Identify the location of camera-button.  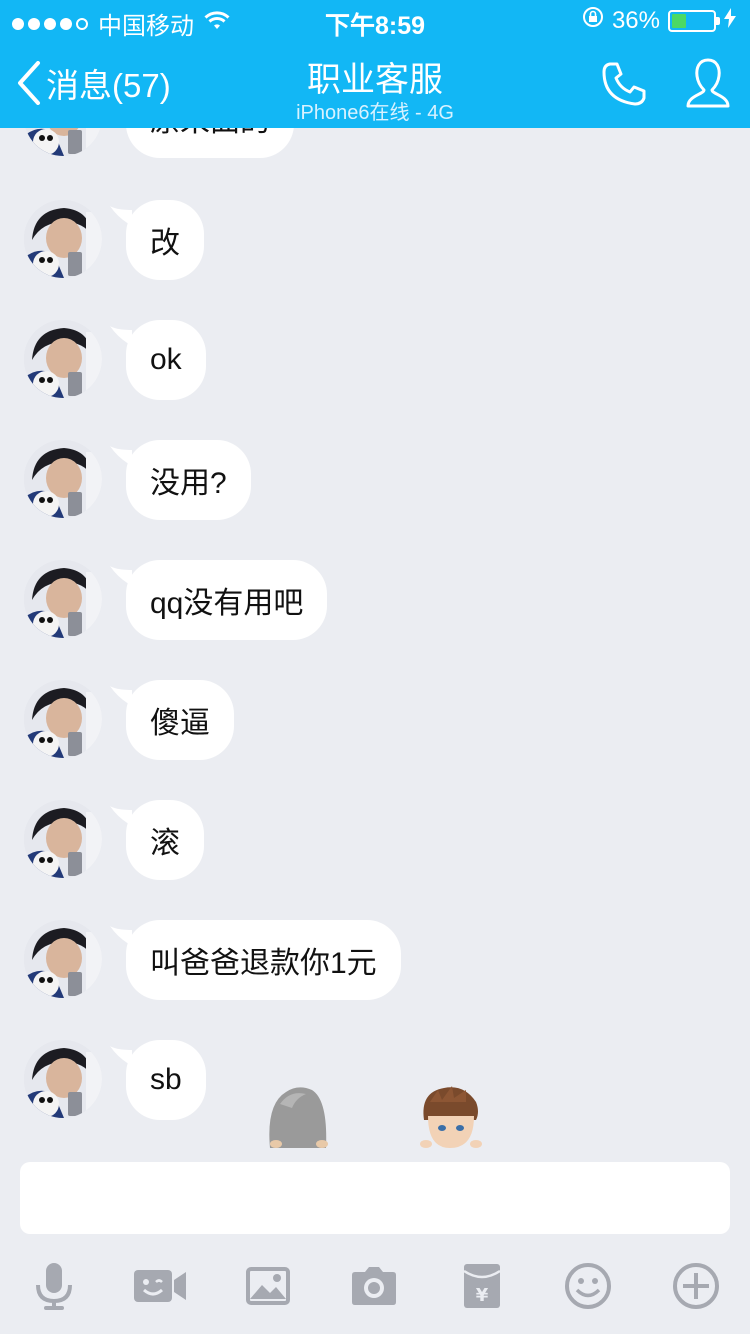
(374, 1286).